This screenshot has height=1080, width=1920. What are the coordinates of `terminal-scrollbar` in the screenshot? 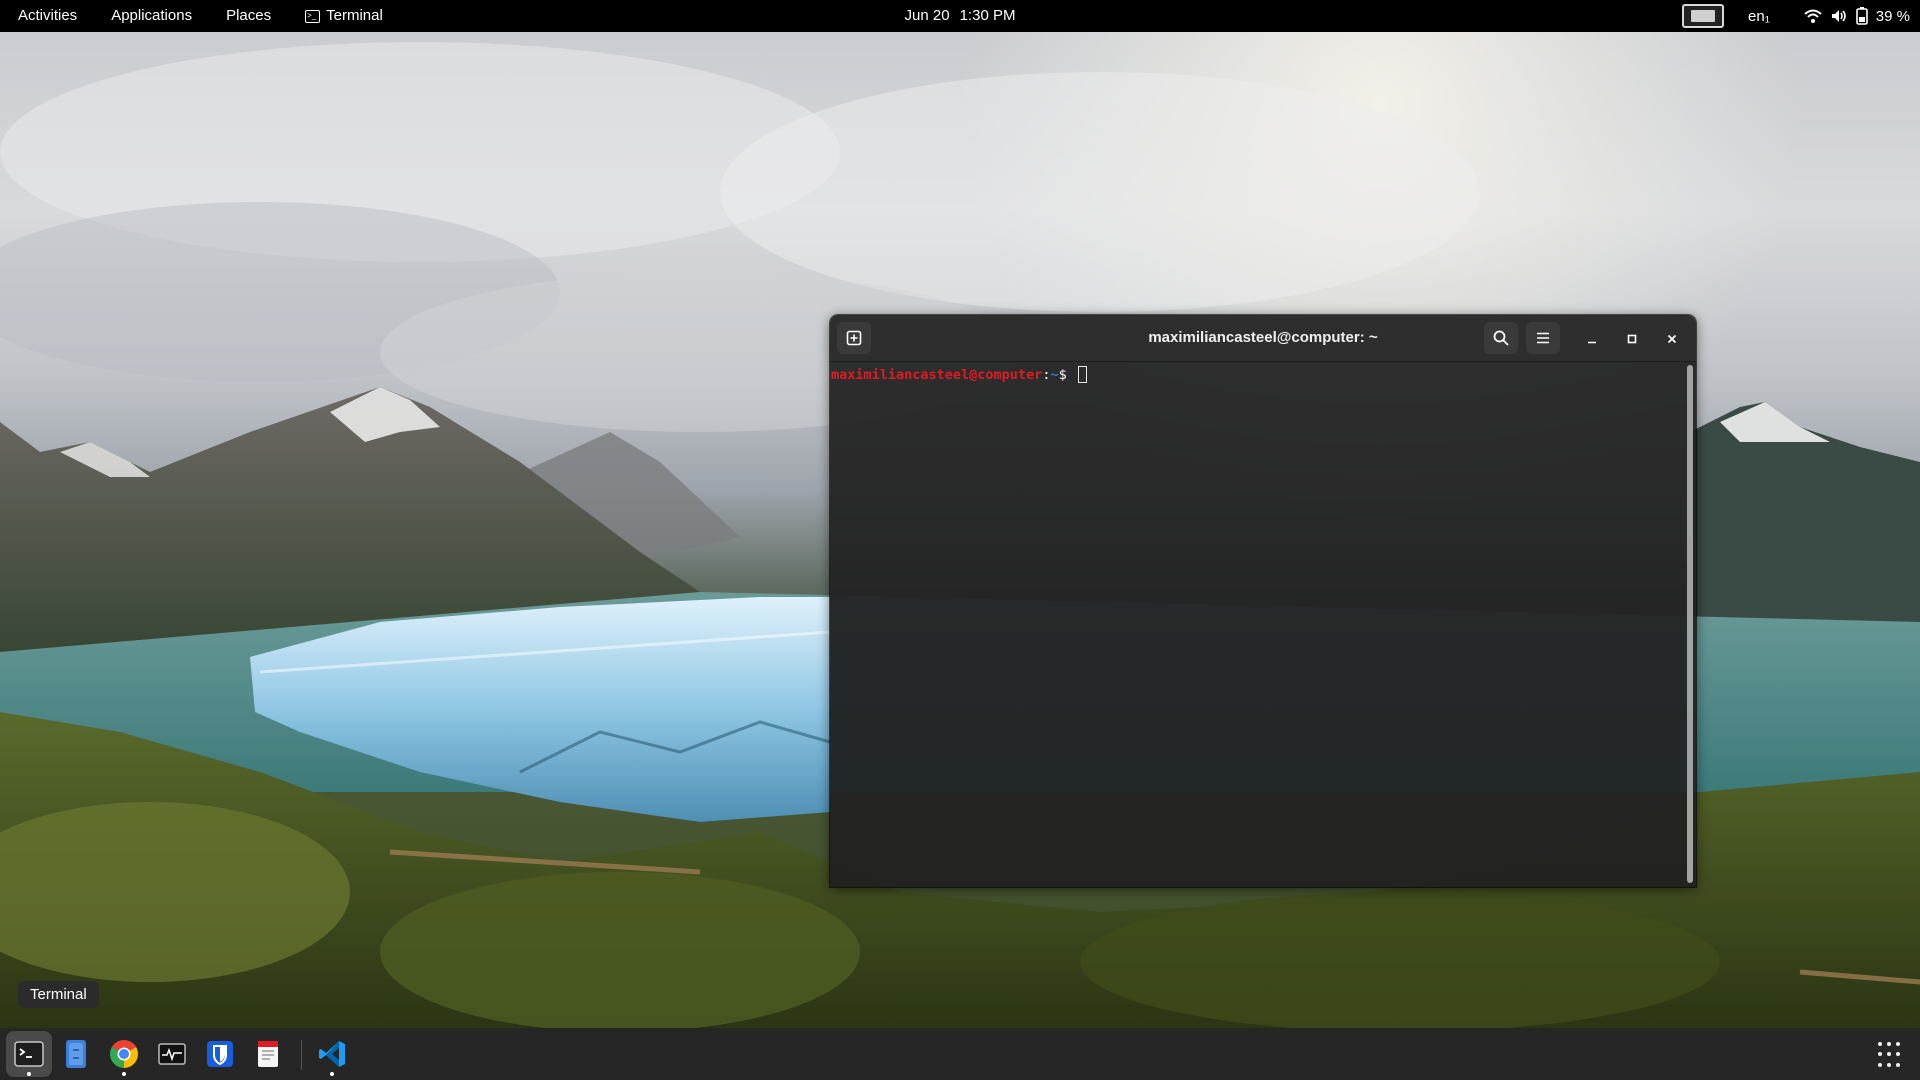 It's located at (1690, 624).